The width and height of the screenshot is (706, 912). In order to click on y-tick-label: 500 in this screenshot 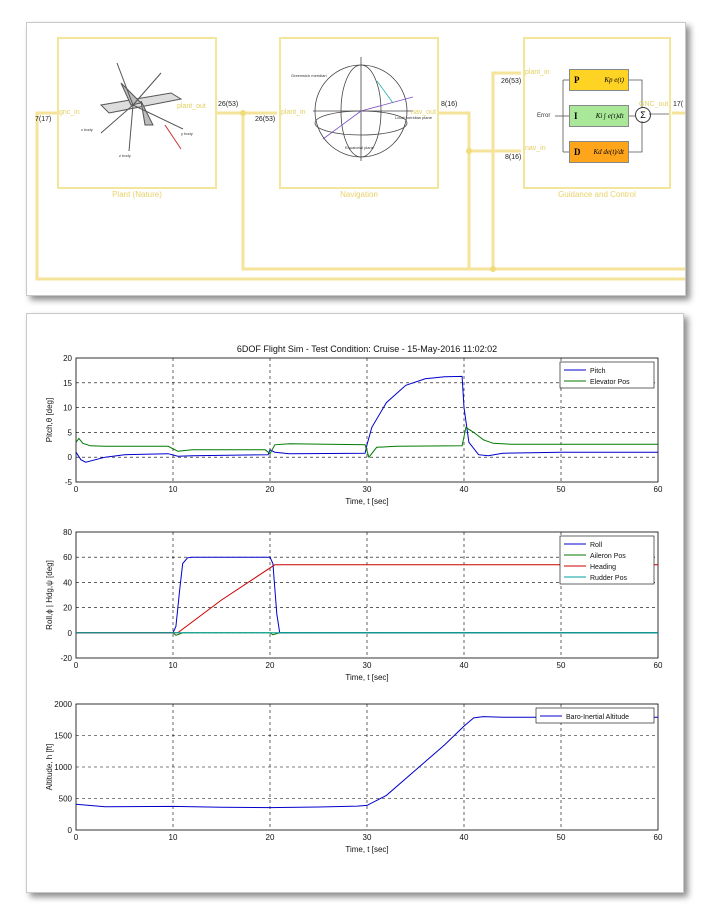, I will do `click(66, 799)`.